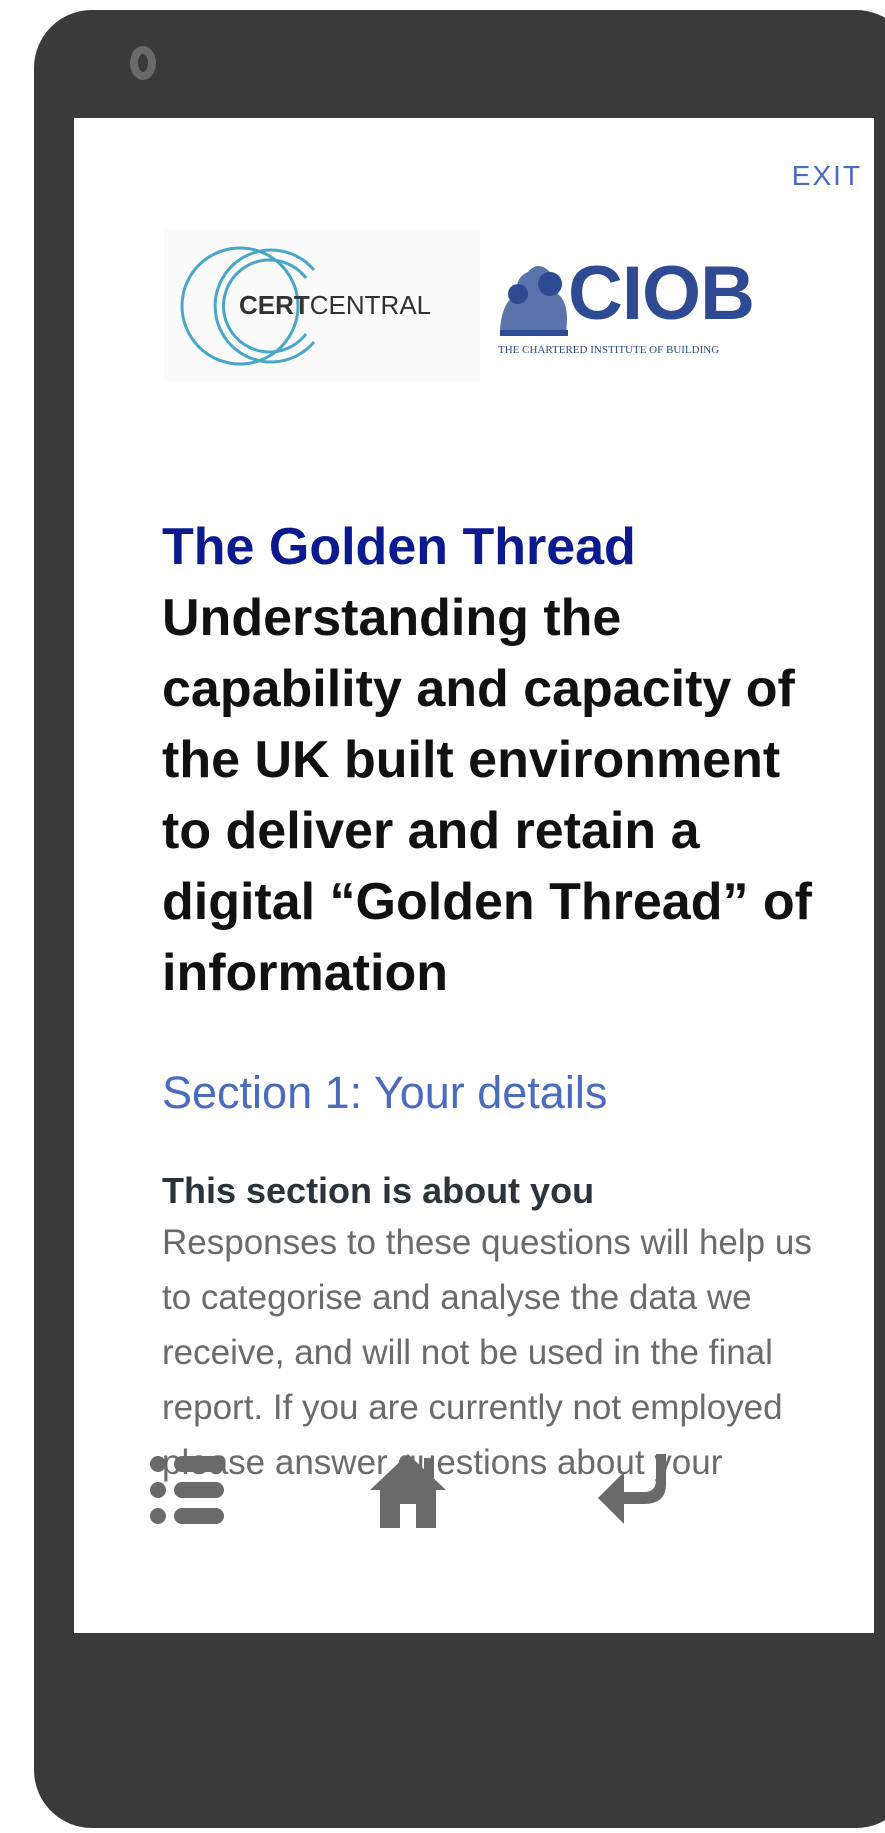 This screenshot has width=885, height=1833. What do you see at coordinates (634, 1490) in the screenshot?
I see `back-arrow-icon` at bounding box center [634, 1490].